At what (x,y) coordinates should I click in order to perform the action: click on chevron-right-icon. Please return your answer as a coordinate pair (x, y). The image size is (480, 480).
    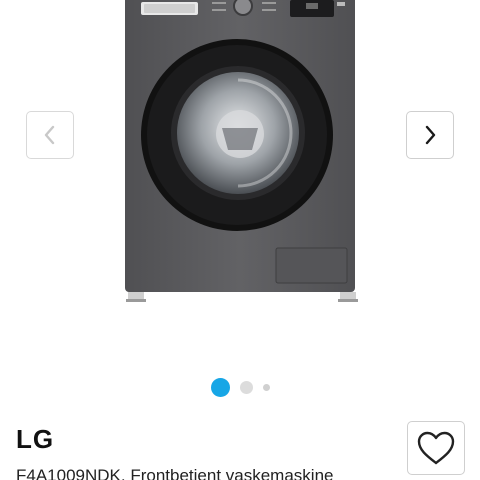
    Looking at the image, I should click on (430, 135).